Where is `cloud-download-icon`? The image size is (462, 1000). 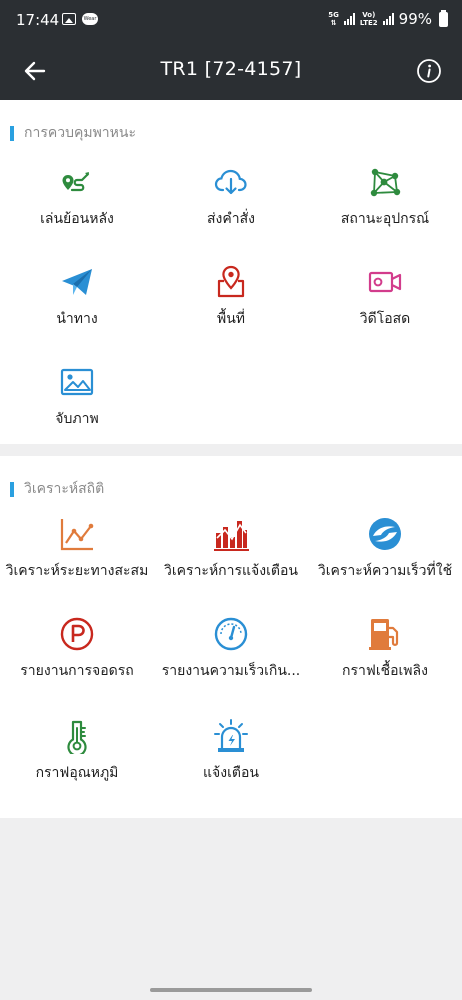 cloud-download-icon is located at coordinates (230, 182).